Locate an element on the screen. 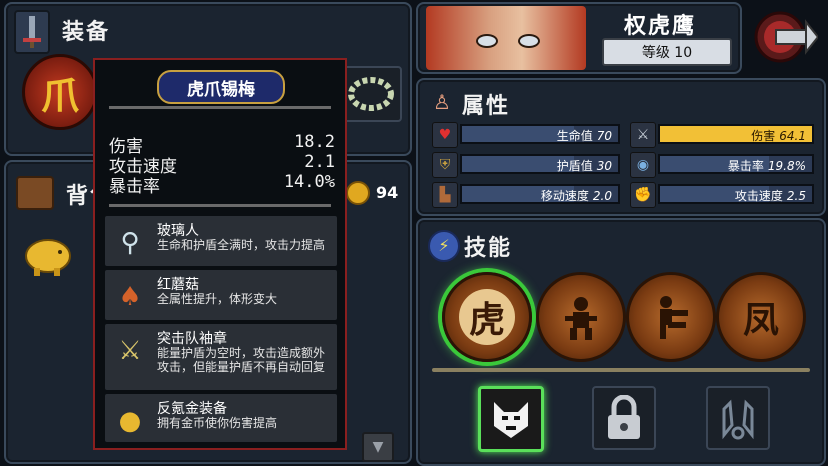 The image size is (828, 466). skill-kick is located at coordinates (671, 317).